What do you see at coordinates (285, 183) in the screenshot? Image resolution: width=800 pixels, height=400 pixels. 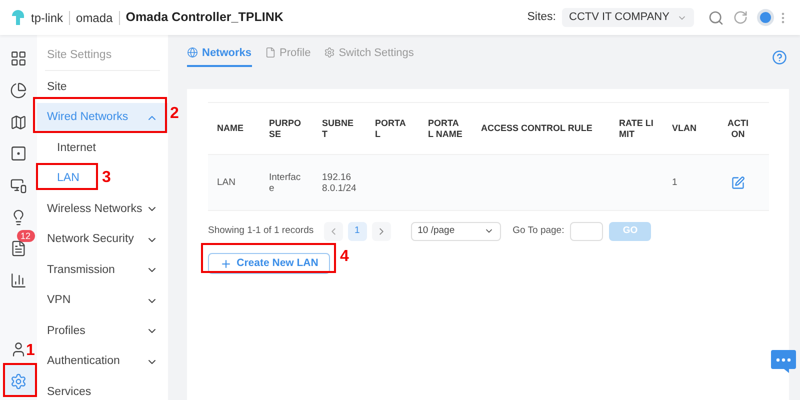 I see `table-cell-text: Interface` at bounding box center [285, 183].